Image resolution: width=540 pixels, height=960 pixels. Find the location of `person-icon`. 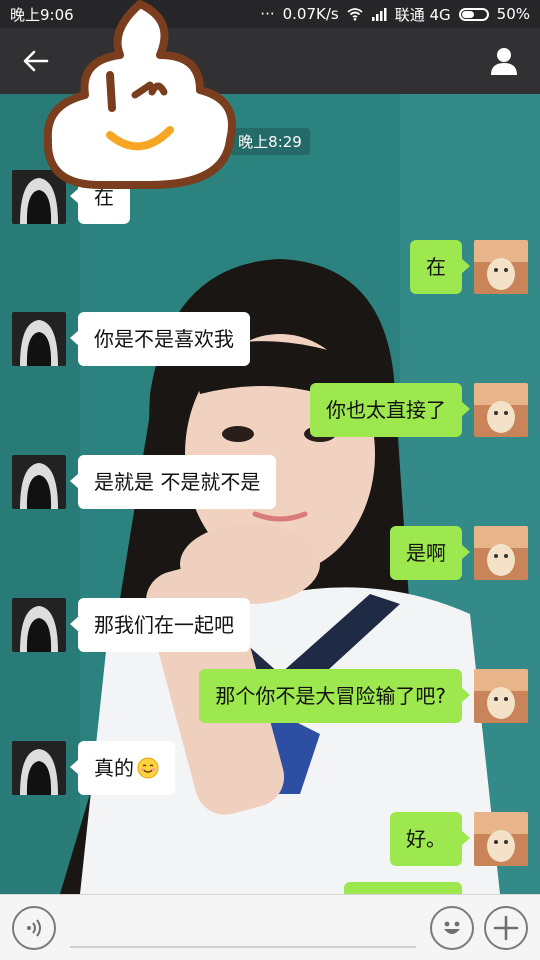

person-icon is located at coordinates (504, 61).